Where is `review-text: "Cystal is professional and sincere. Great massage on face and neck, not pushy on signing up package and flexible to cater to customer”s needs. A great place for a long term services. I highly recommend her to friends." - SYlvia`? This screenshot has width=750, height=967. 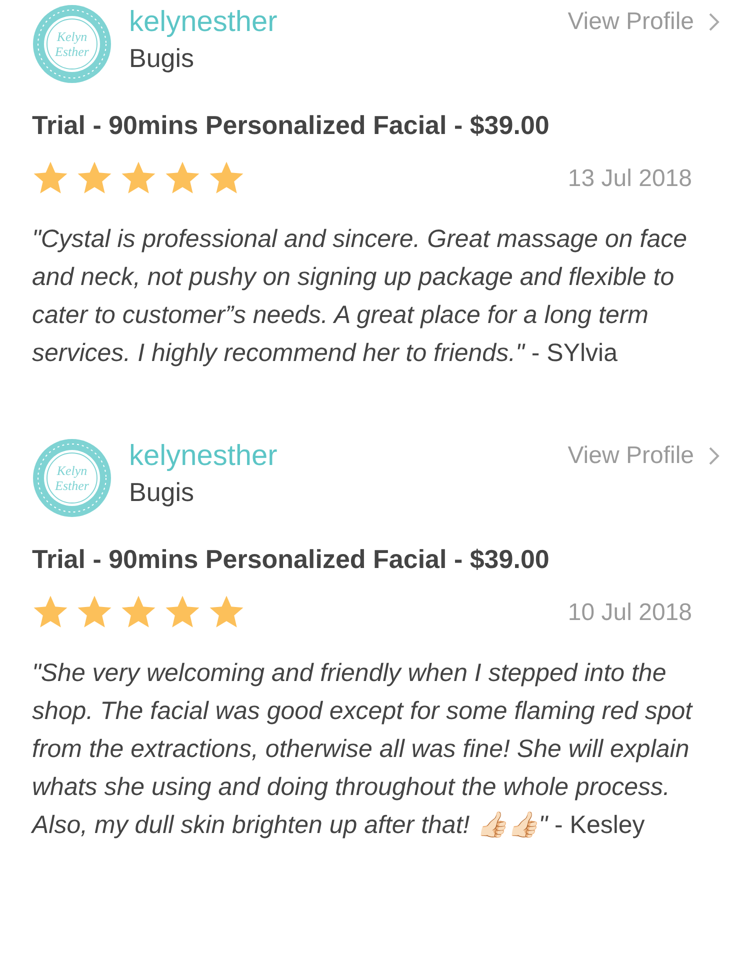
review-text: "Cystal is professional and sincere. Great massage on face and neck, not pushy on signing up package and flexible to cater to customer”s needs. A great place for a long term services. I highly recommend her to friends." - SYlvia is located at coordinates (360, 296).